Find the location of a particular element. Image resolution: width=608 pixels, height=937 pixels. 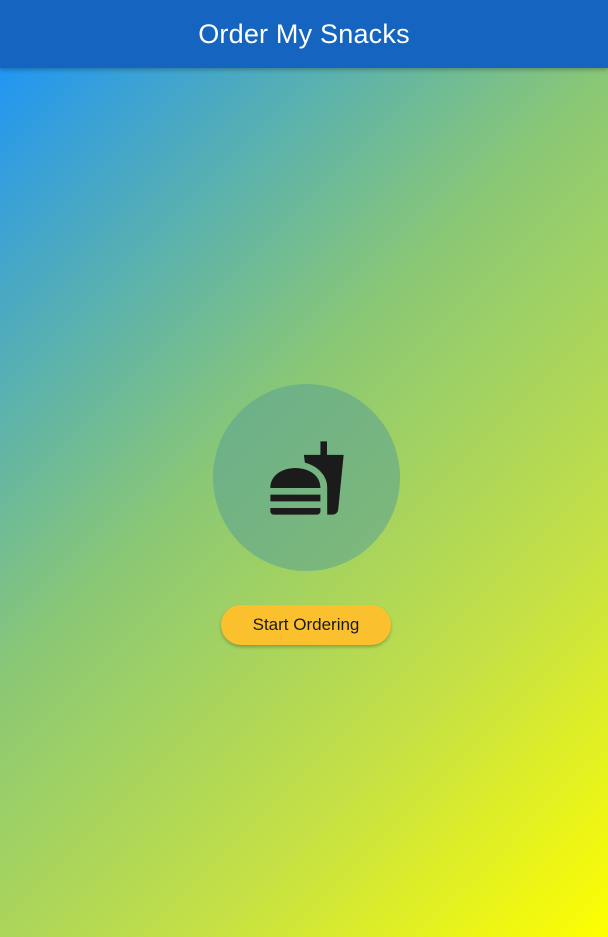

app-title: Order My Snacks is located at coordinates (304, 33).